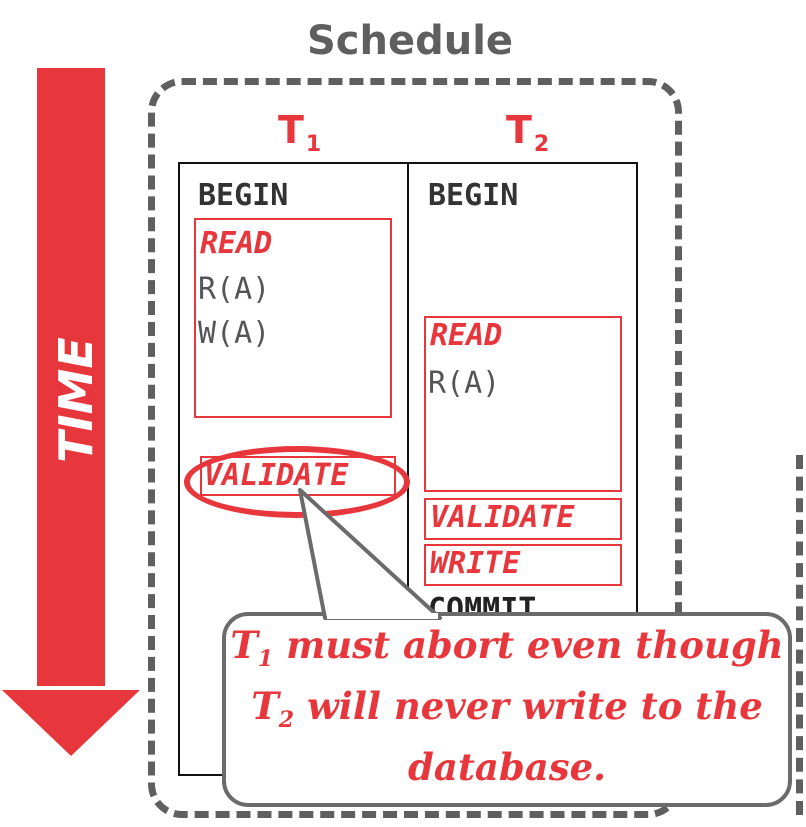 The width and height of the screenshot is (806, 827). I want to click on callout-line-1: T1 must abort even though, so click(507, 647).